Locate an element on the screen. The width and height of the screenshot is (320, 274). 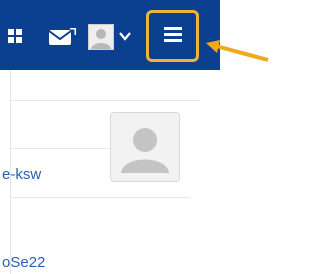
username-link: oSe22 is located at coordinates (23, 262).